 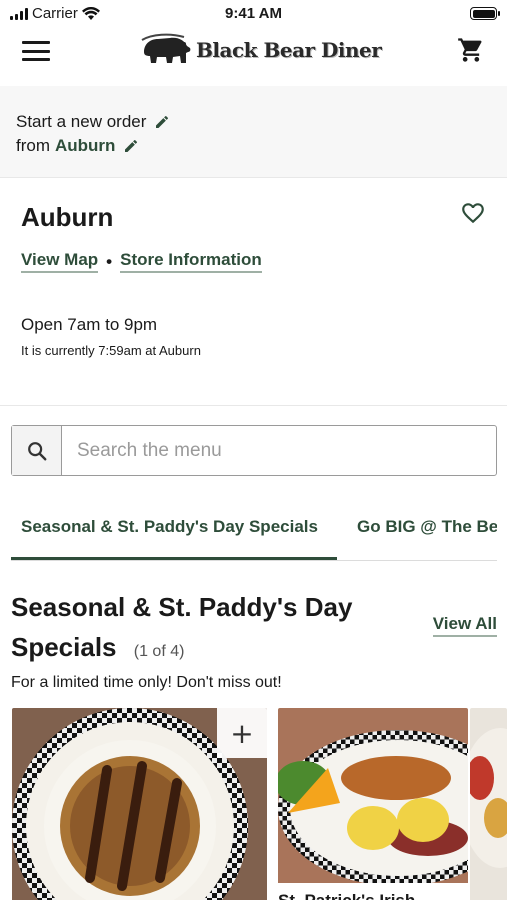 I want to click on status-bar: Carrier 9:41 AM, so click(x=253, y=14).